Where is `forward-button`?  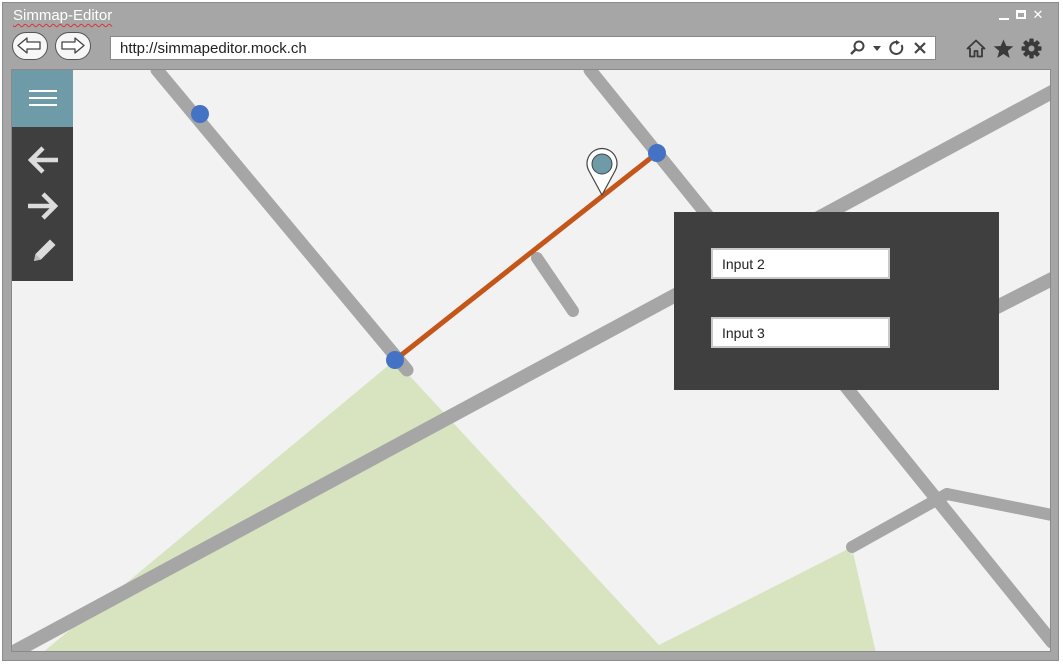
forward-button is located at coordinates (73, 46).